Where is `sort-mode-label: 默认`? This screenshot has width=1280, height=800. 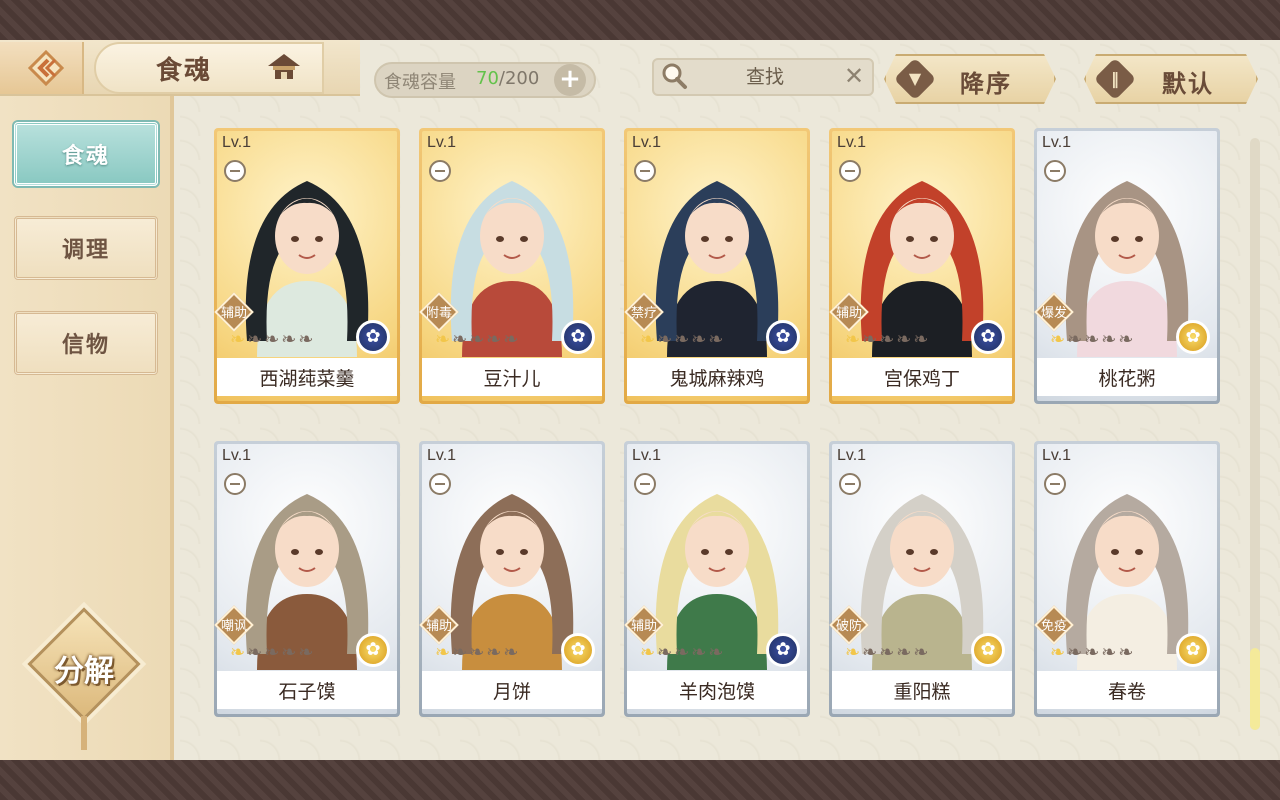 sort-mode-label: 默认 is located at coordinates (1188, 84).